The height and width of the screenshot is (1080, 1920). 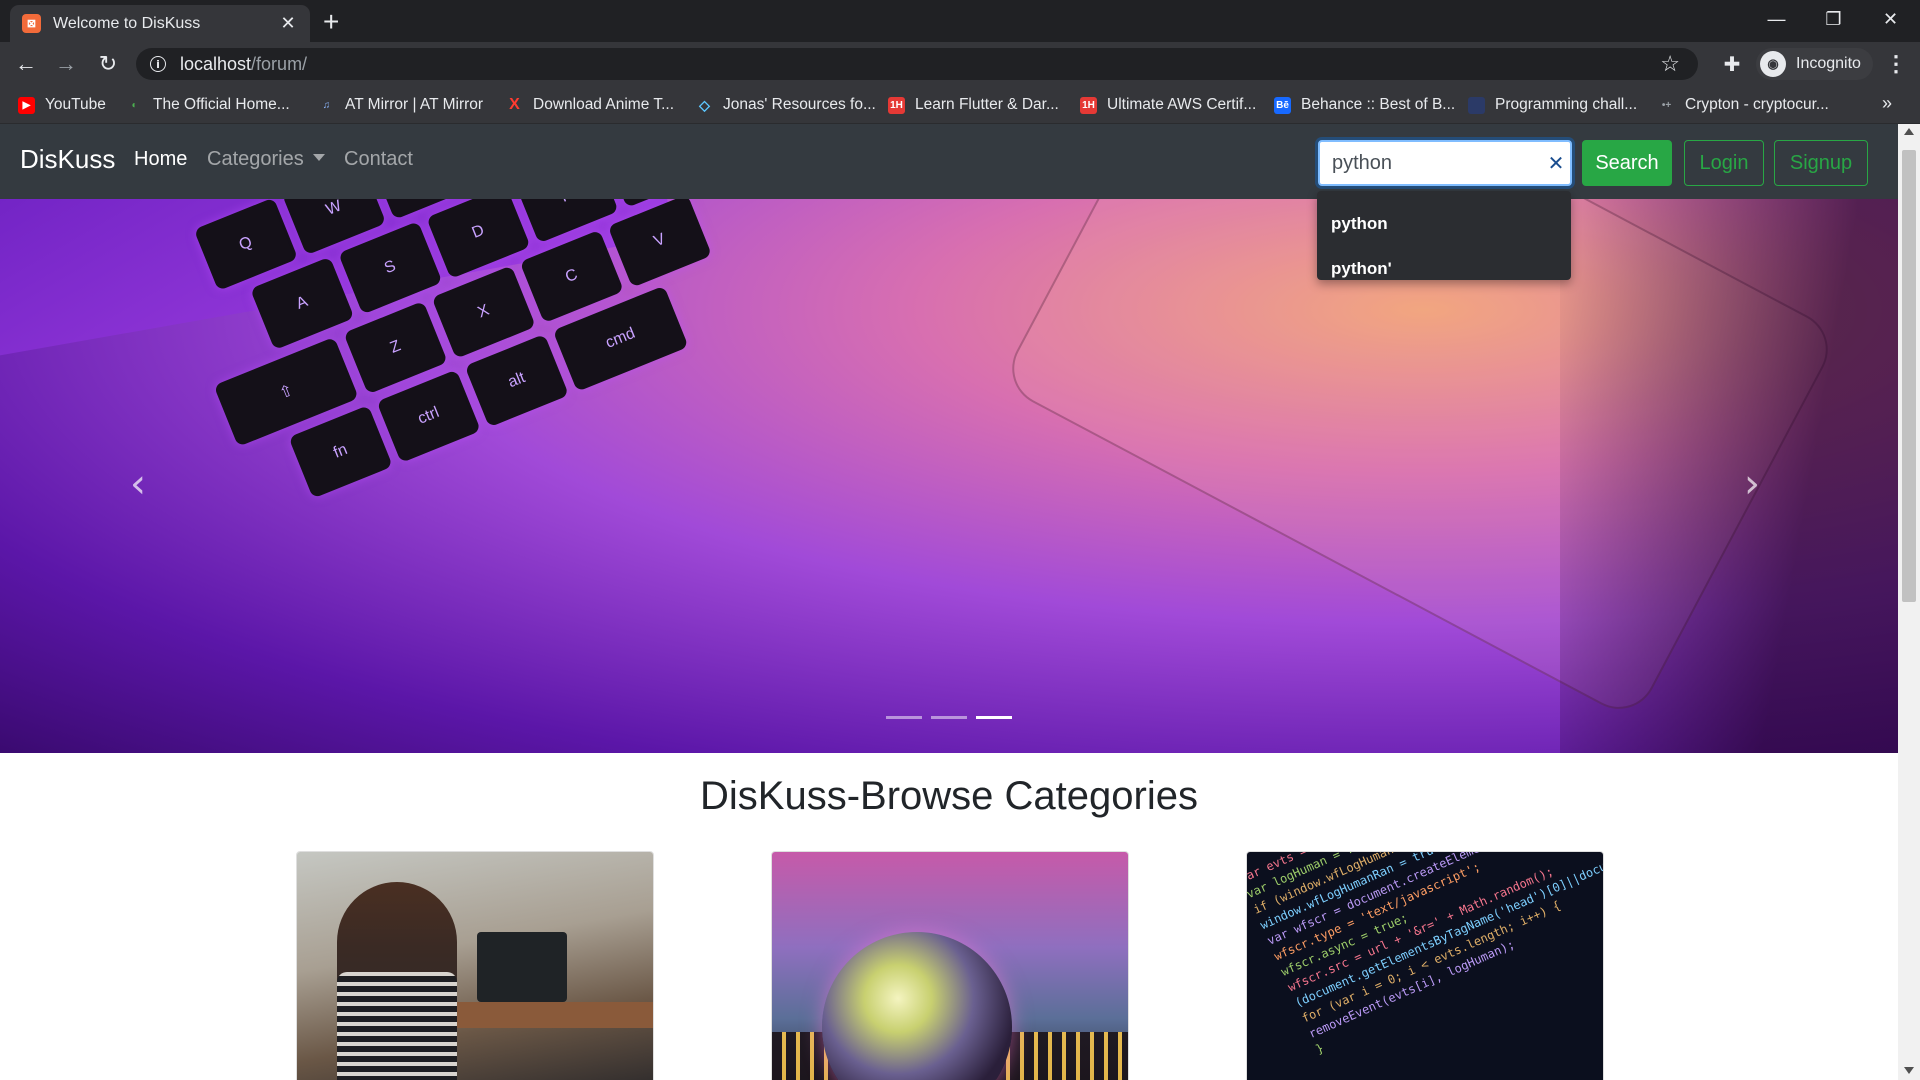 What do you see at coordinates (478, 239) in the screenshot?
I see `key: D` at bounding box center [478, 239].